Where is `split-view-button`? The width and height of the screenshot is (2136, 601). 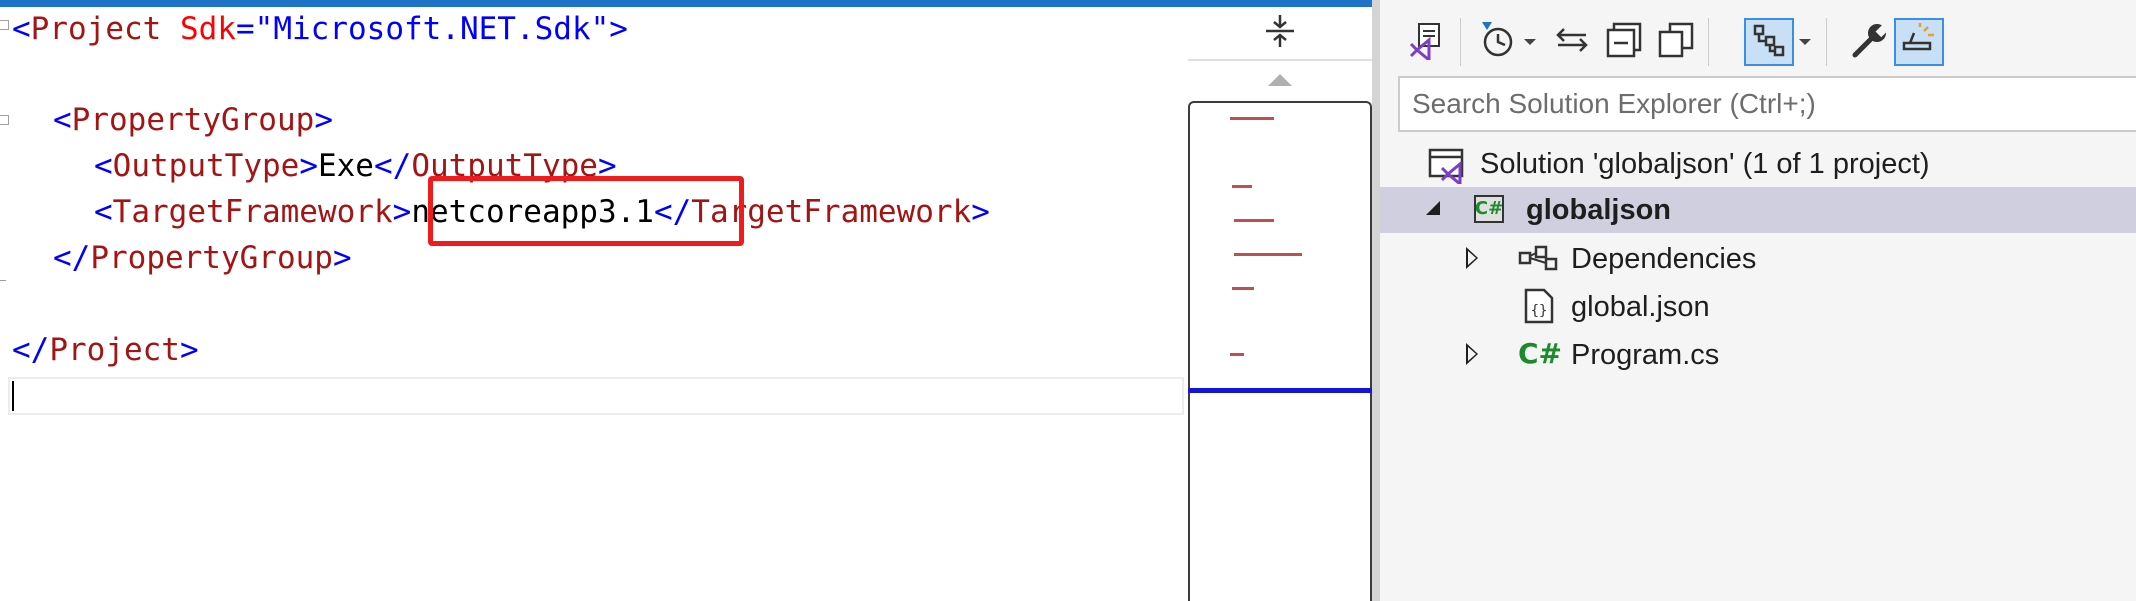 split-view-button is located at coordinates (1280, 34).